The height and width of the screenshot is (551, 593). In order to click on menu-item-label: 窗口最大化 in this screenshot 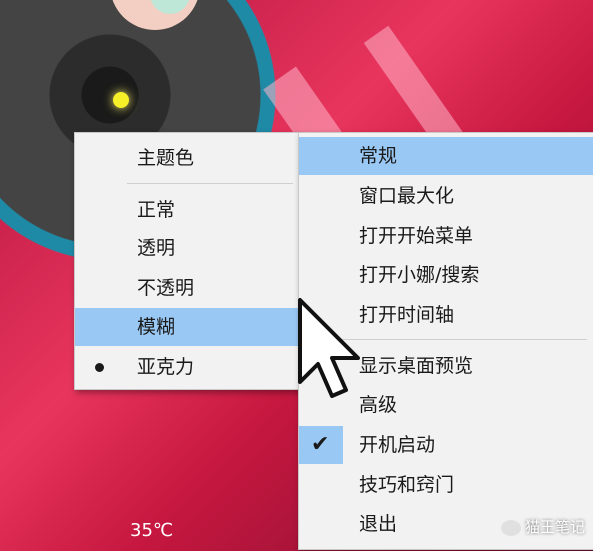, I will do `click(407, 196)`.